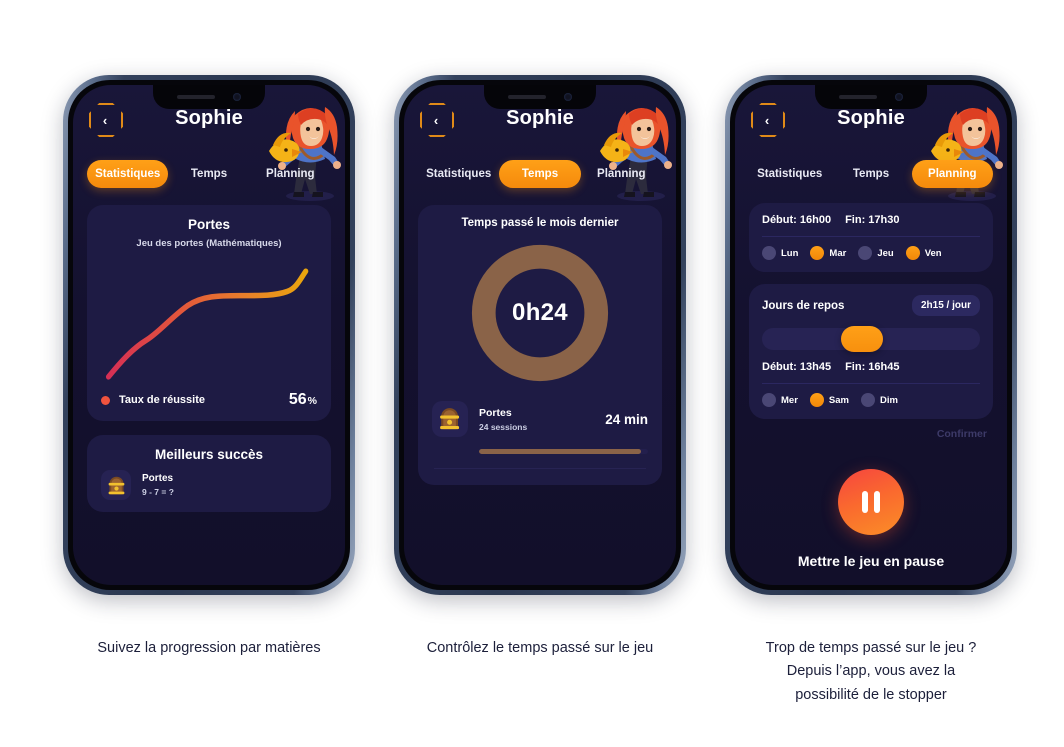 The height and width of the screenshot is (747, 1064). I want to click on tab-bar-2: Statistiques Temps Planning, so click(540, 174).